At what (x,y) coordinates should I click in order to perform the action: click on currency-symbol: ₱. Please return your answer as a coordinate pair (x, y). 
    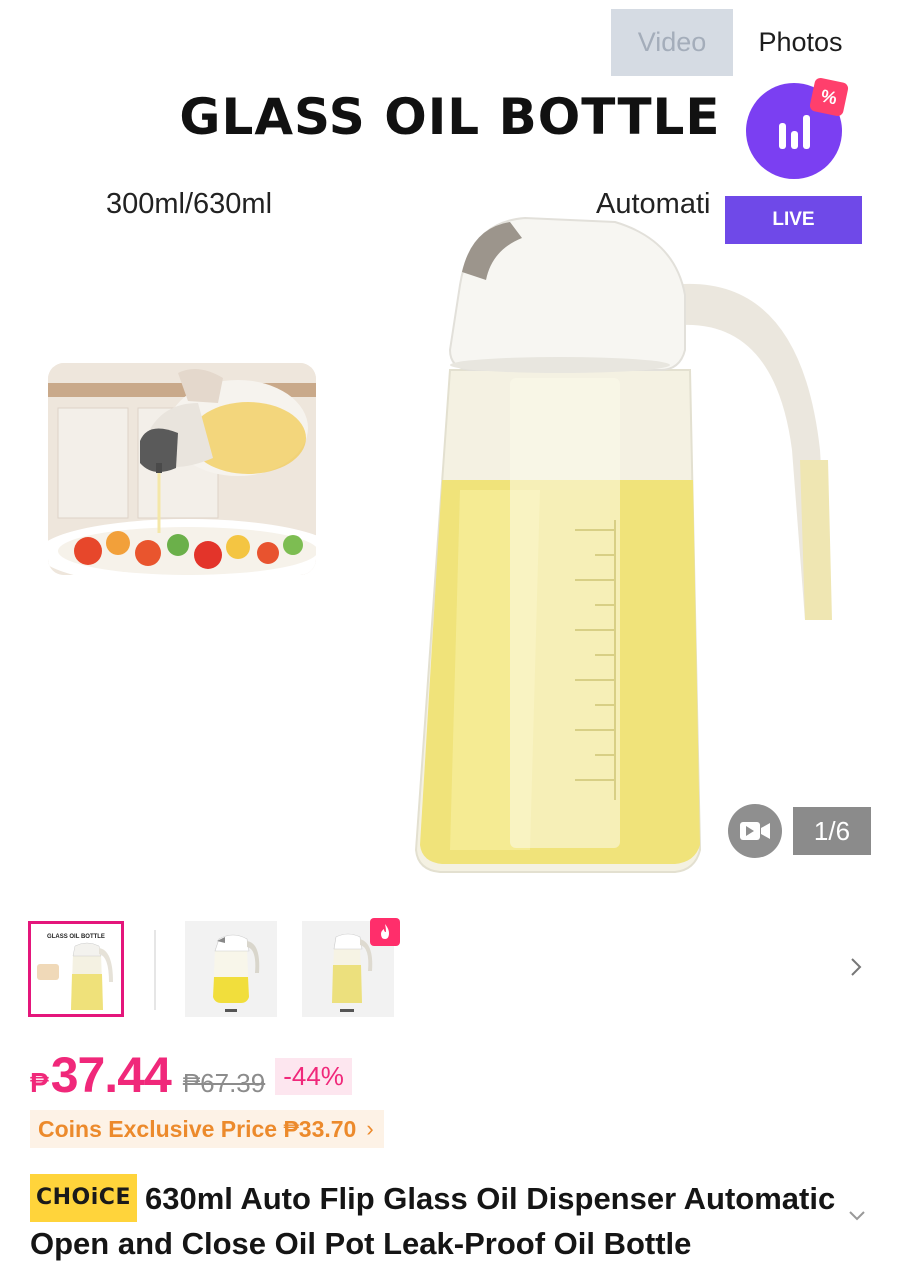
    Looking at the image, I should click on (39, 1082).